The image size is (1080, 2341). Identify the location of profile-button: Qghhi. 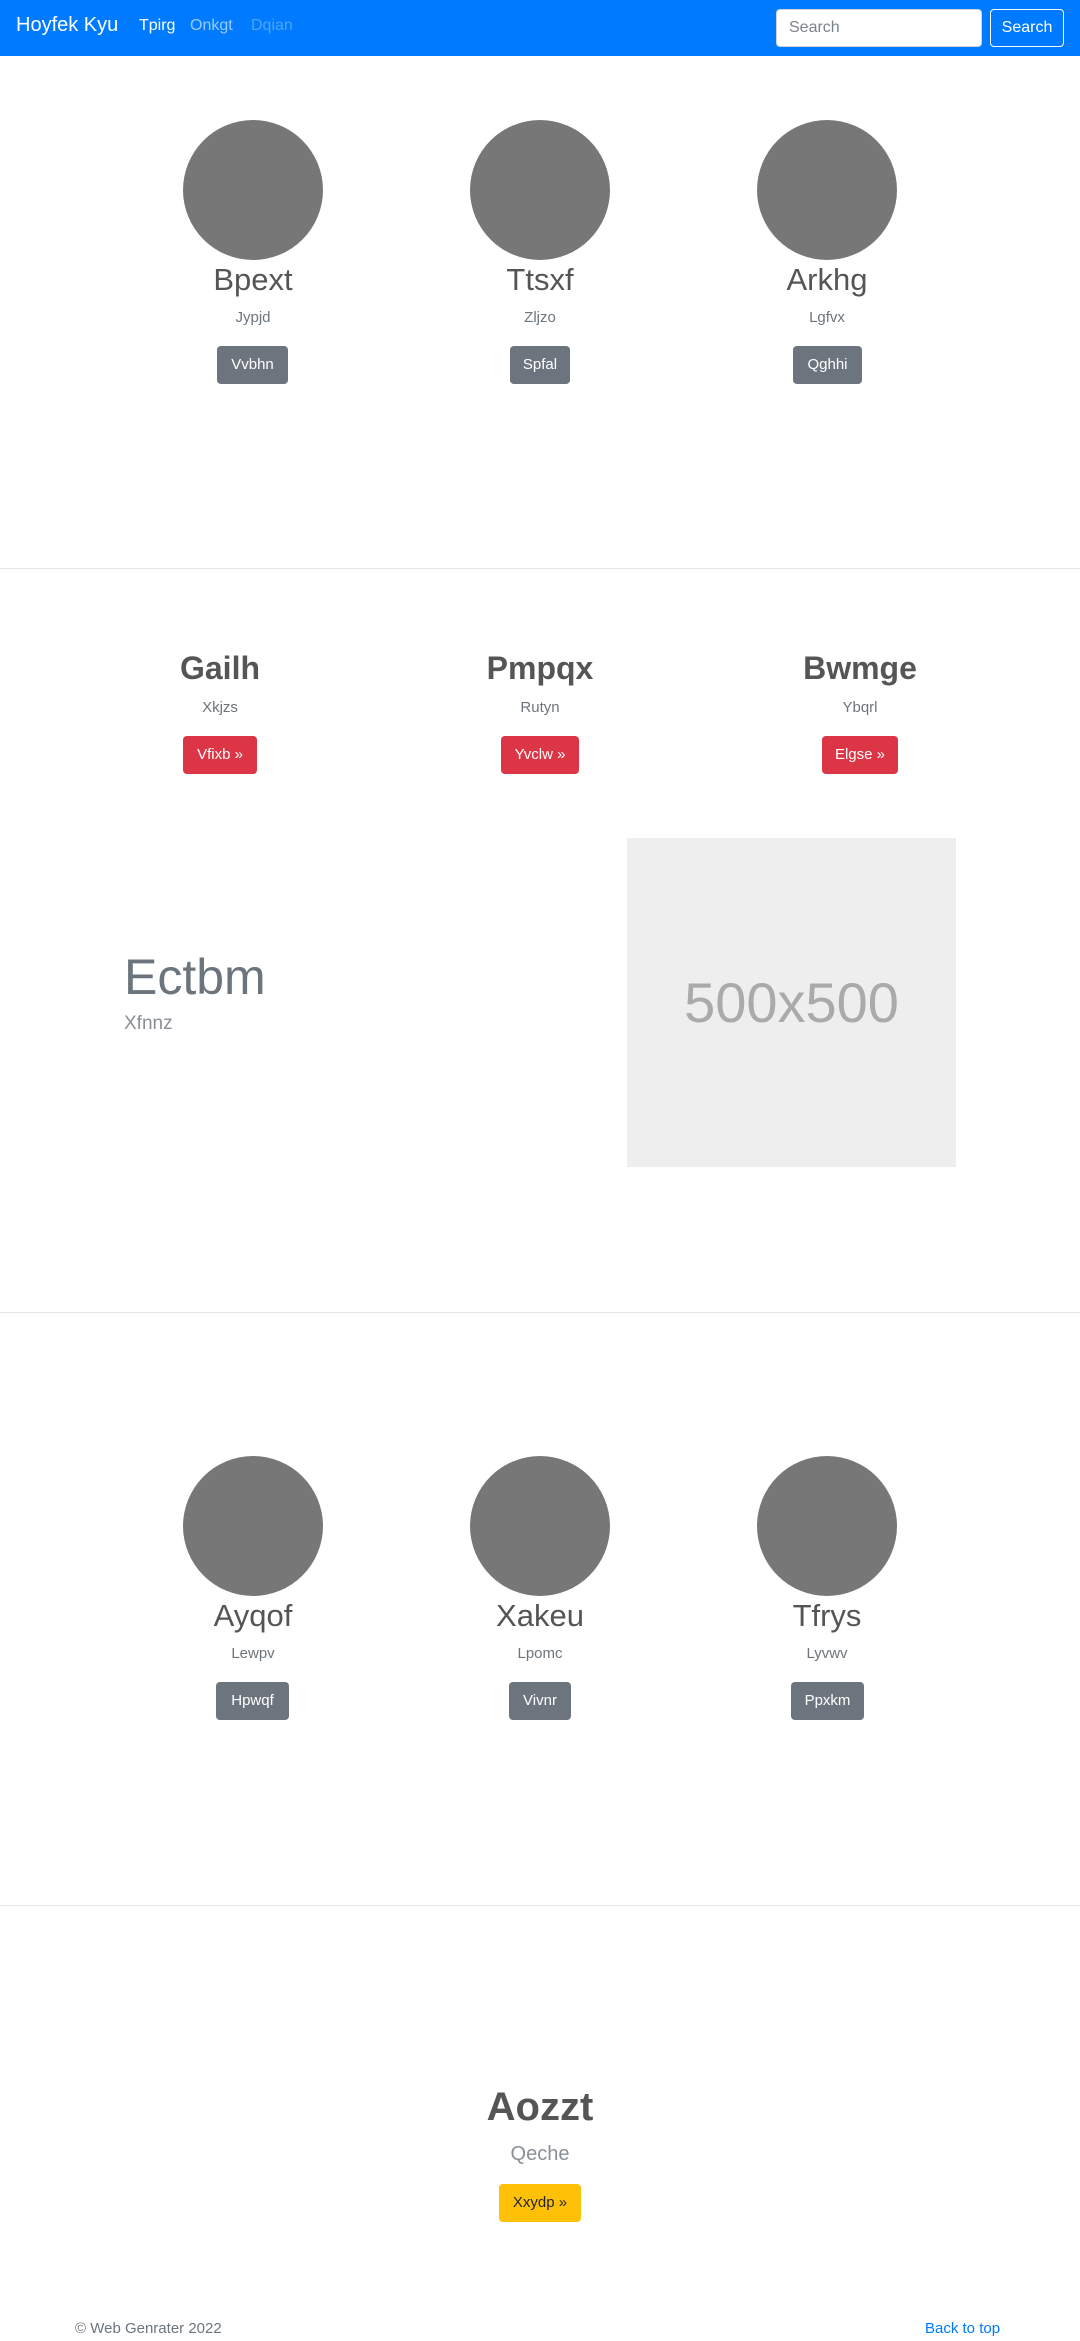
(827, 365).